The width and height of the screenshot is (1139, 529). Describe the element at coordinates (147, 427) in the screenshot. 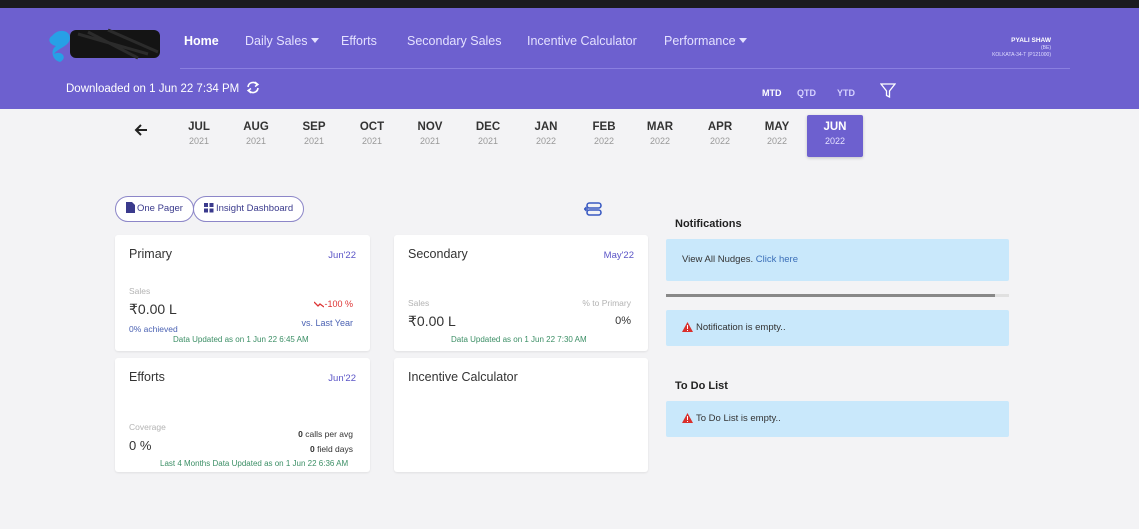

I see `coverage-label: Coverage` at that location.